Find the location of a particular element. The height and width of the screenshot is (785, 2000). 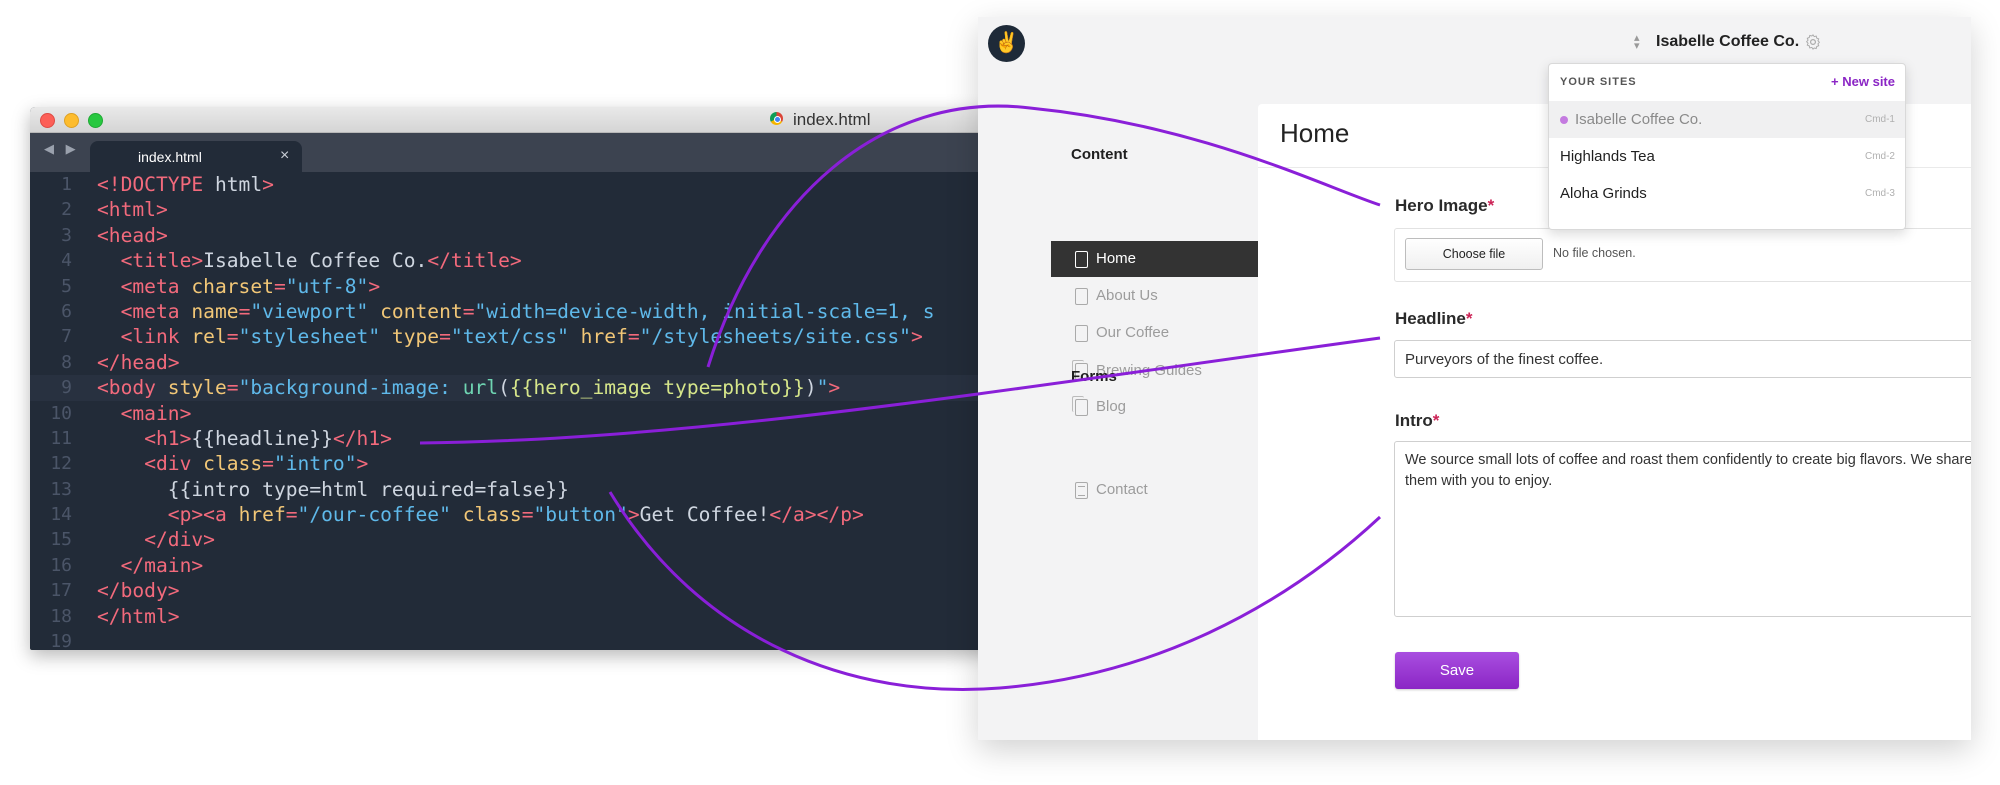

headline-connector is located at coordinates (900, 390).